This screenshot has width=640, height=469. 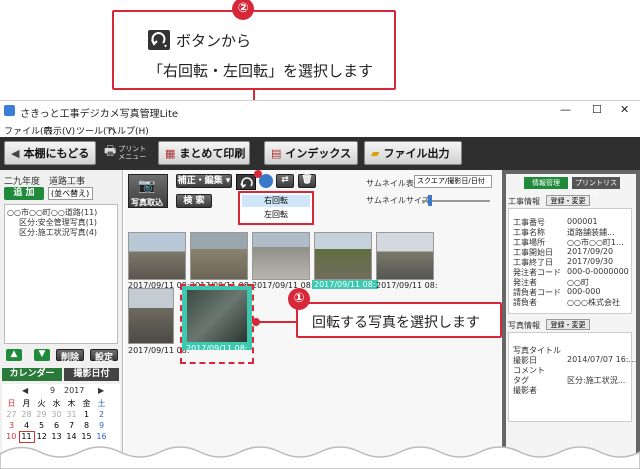 I want to click on prev-month-button: ◀, so click(x=25, y=390).